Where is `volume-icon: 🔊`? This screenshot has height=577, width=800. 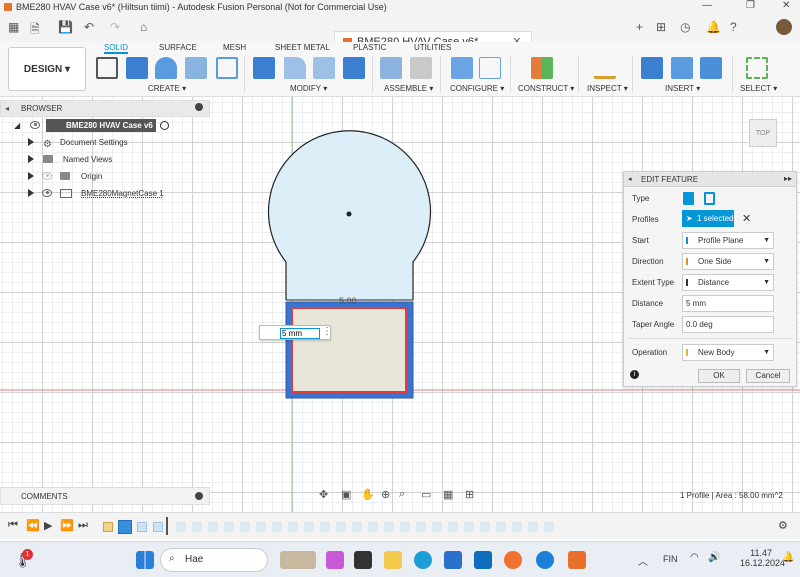
volume-icon: 🔊 is located at coordinates (714, 557).